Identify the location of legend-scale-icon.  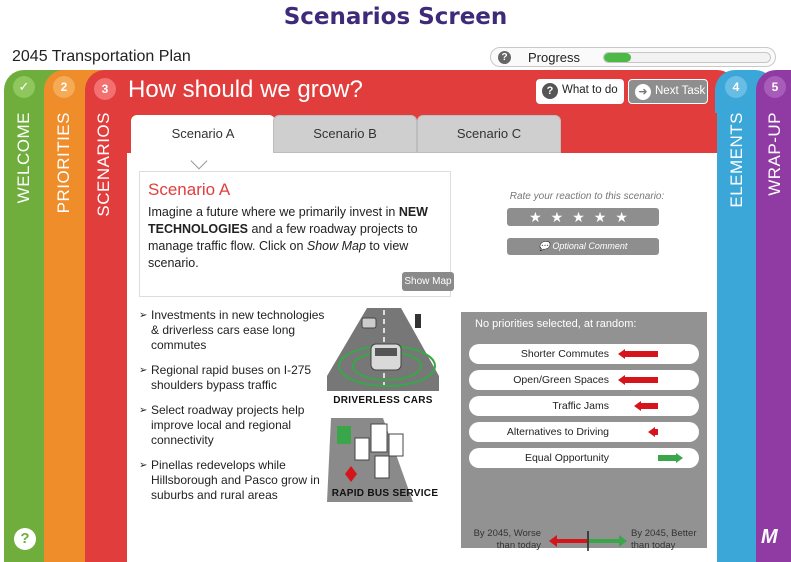
(588, 541).